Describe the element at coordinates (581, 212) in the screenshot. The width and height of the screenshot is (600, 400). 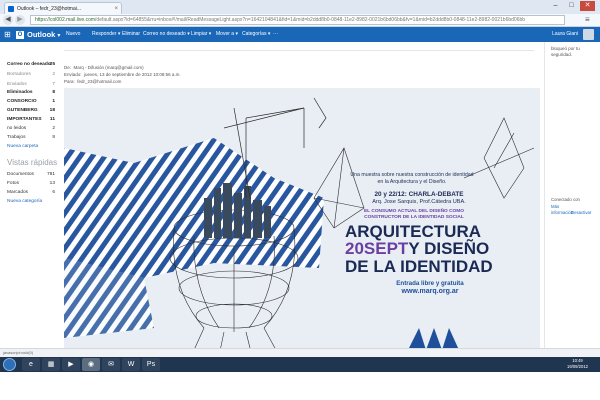
I see `disable-link: Desactivar` at that location.